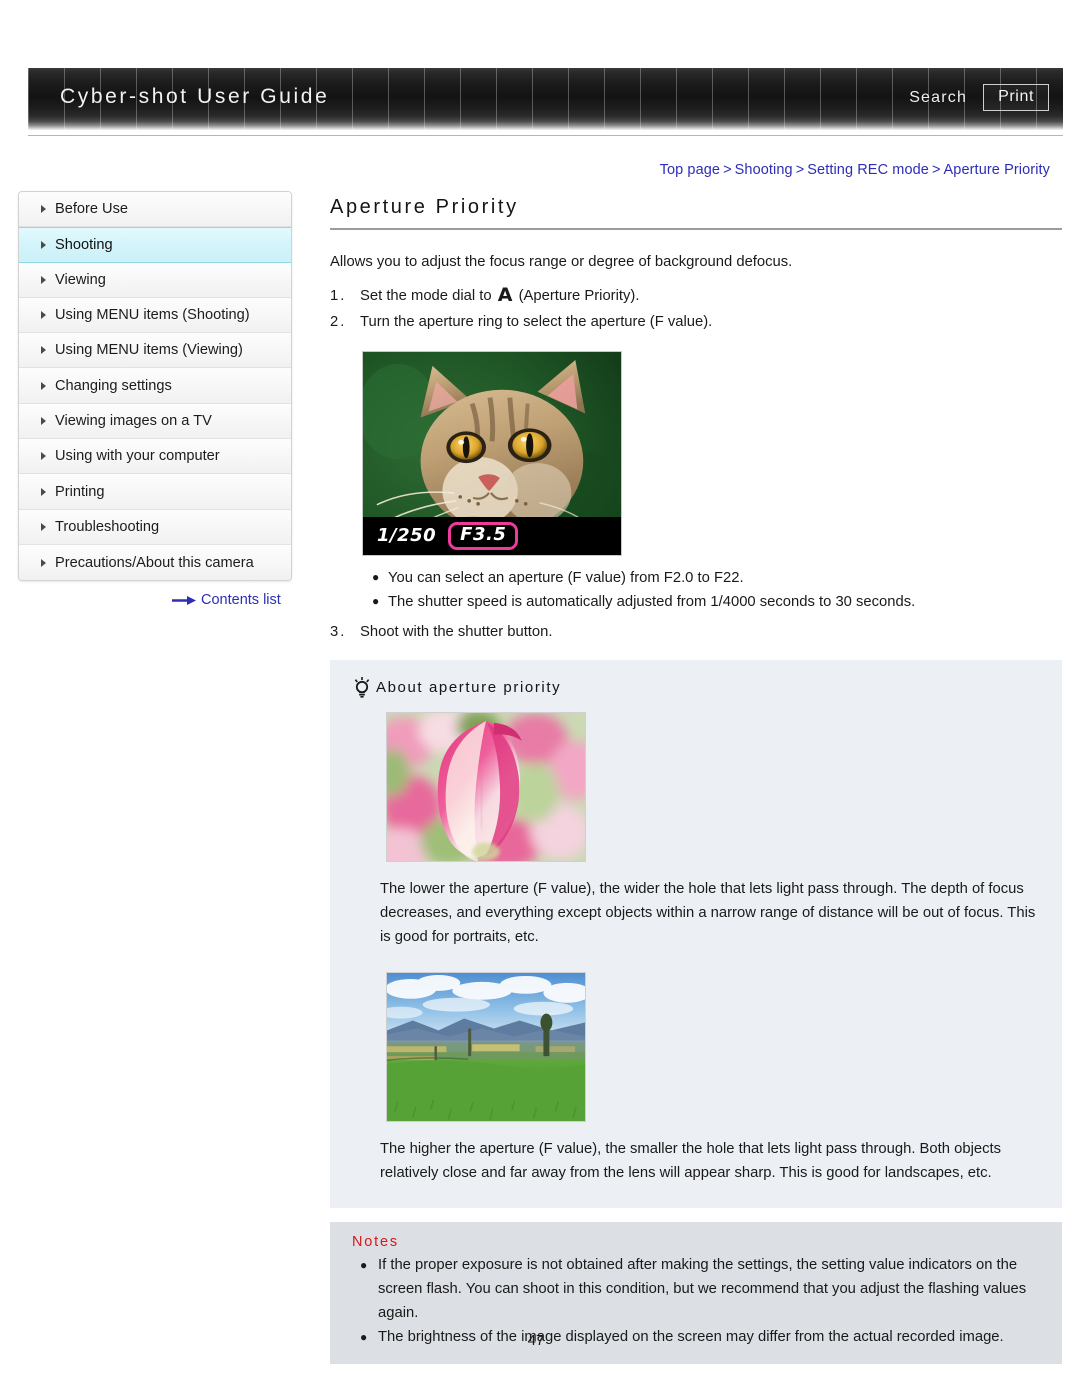 This screenshot has height=1397, width=1080. Describe the element at coordinates (697, 687) in the screenshot. I see `tip-heading: About aperture priority` at that location.